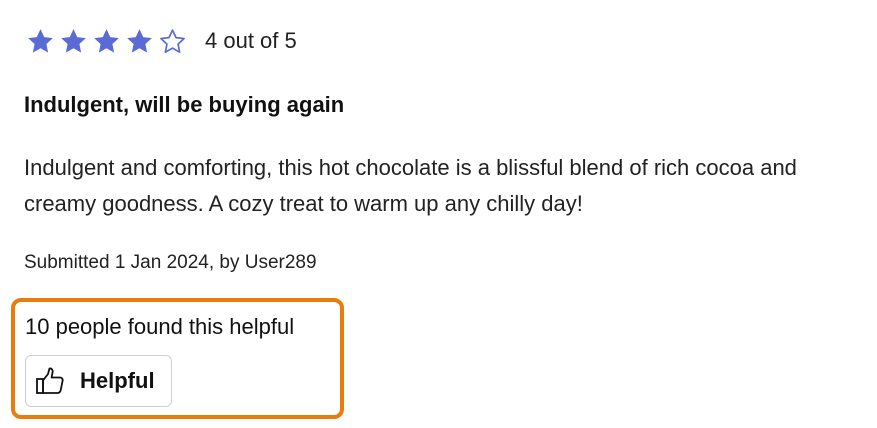  Describe the element at coordinates (172, 41) in the screenshot. I see `star-empty-icon` at that location.